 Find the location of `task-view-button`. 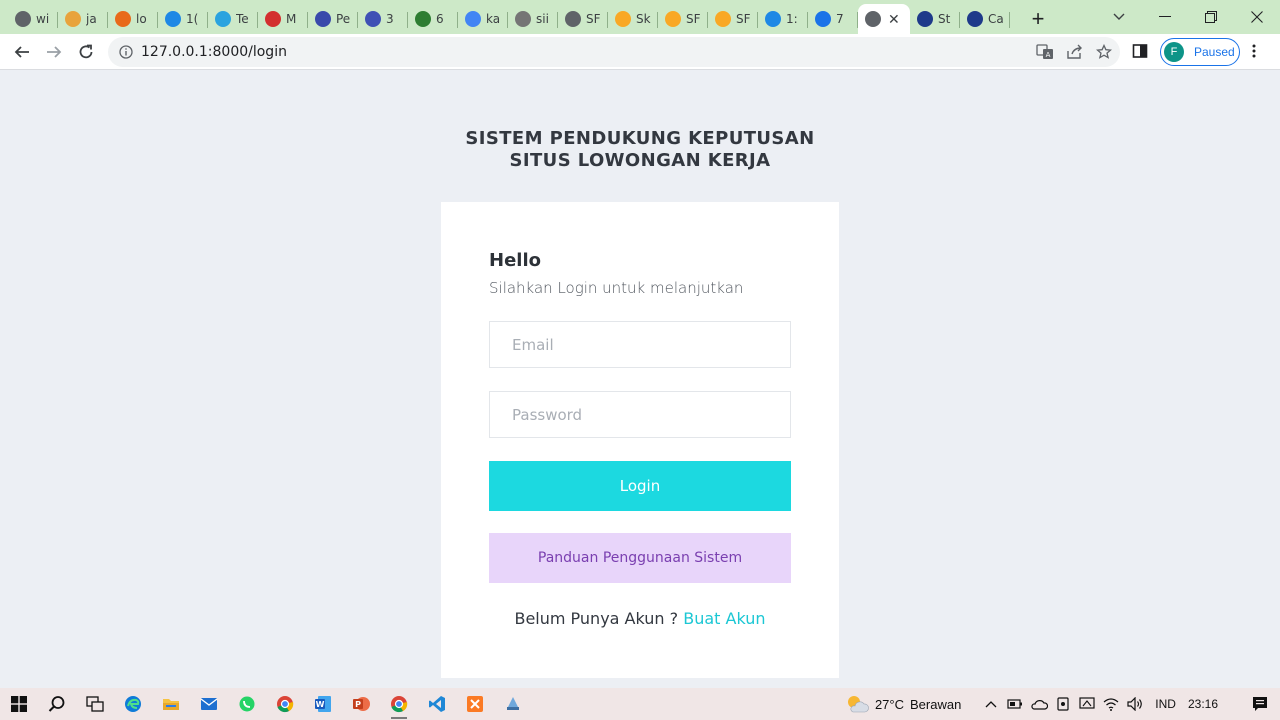

task-view-button is located at coordinates (95, 704).